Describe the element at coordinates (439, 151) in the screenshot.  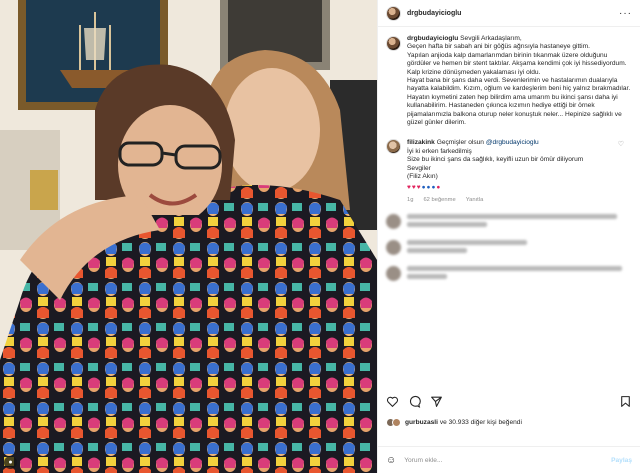
I see `comment-line: İyi ki erken farkedilmiş` at that location.